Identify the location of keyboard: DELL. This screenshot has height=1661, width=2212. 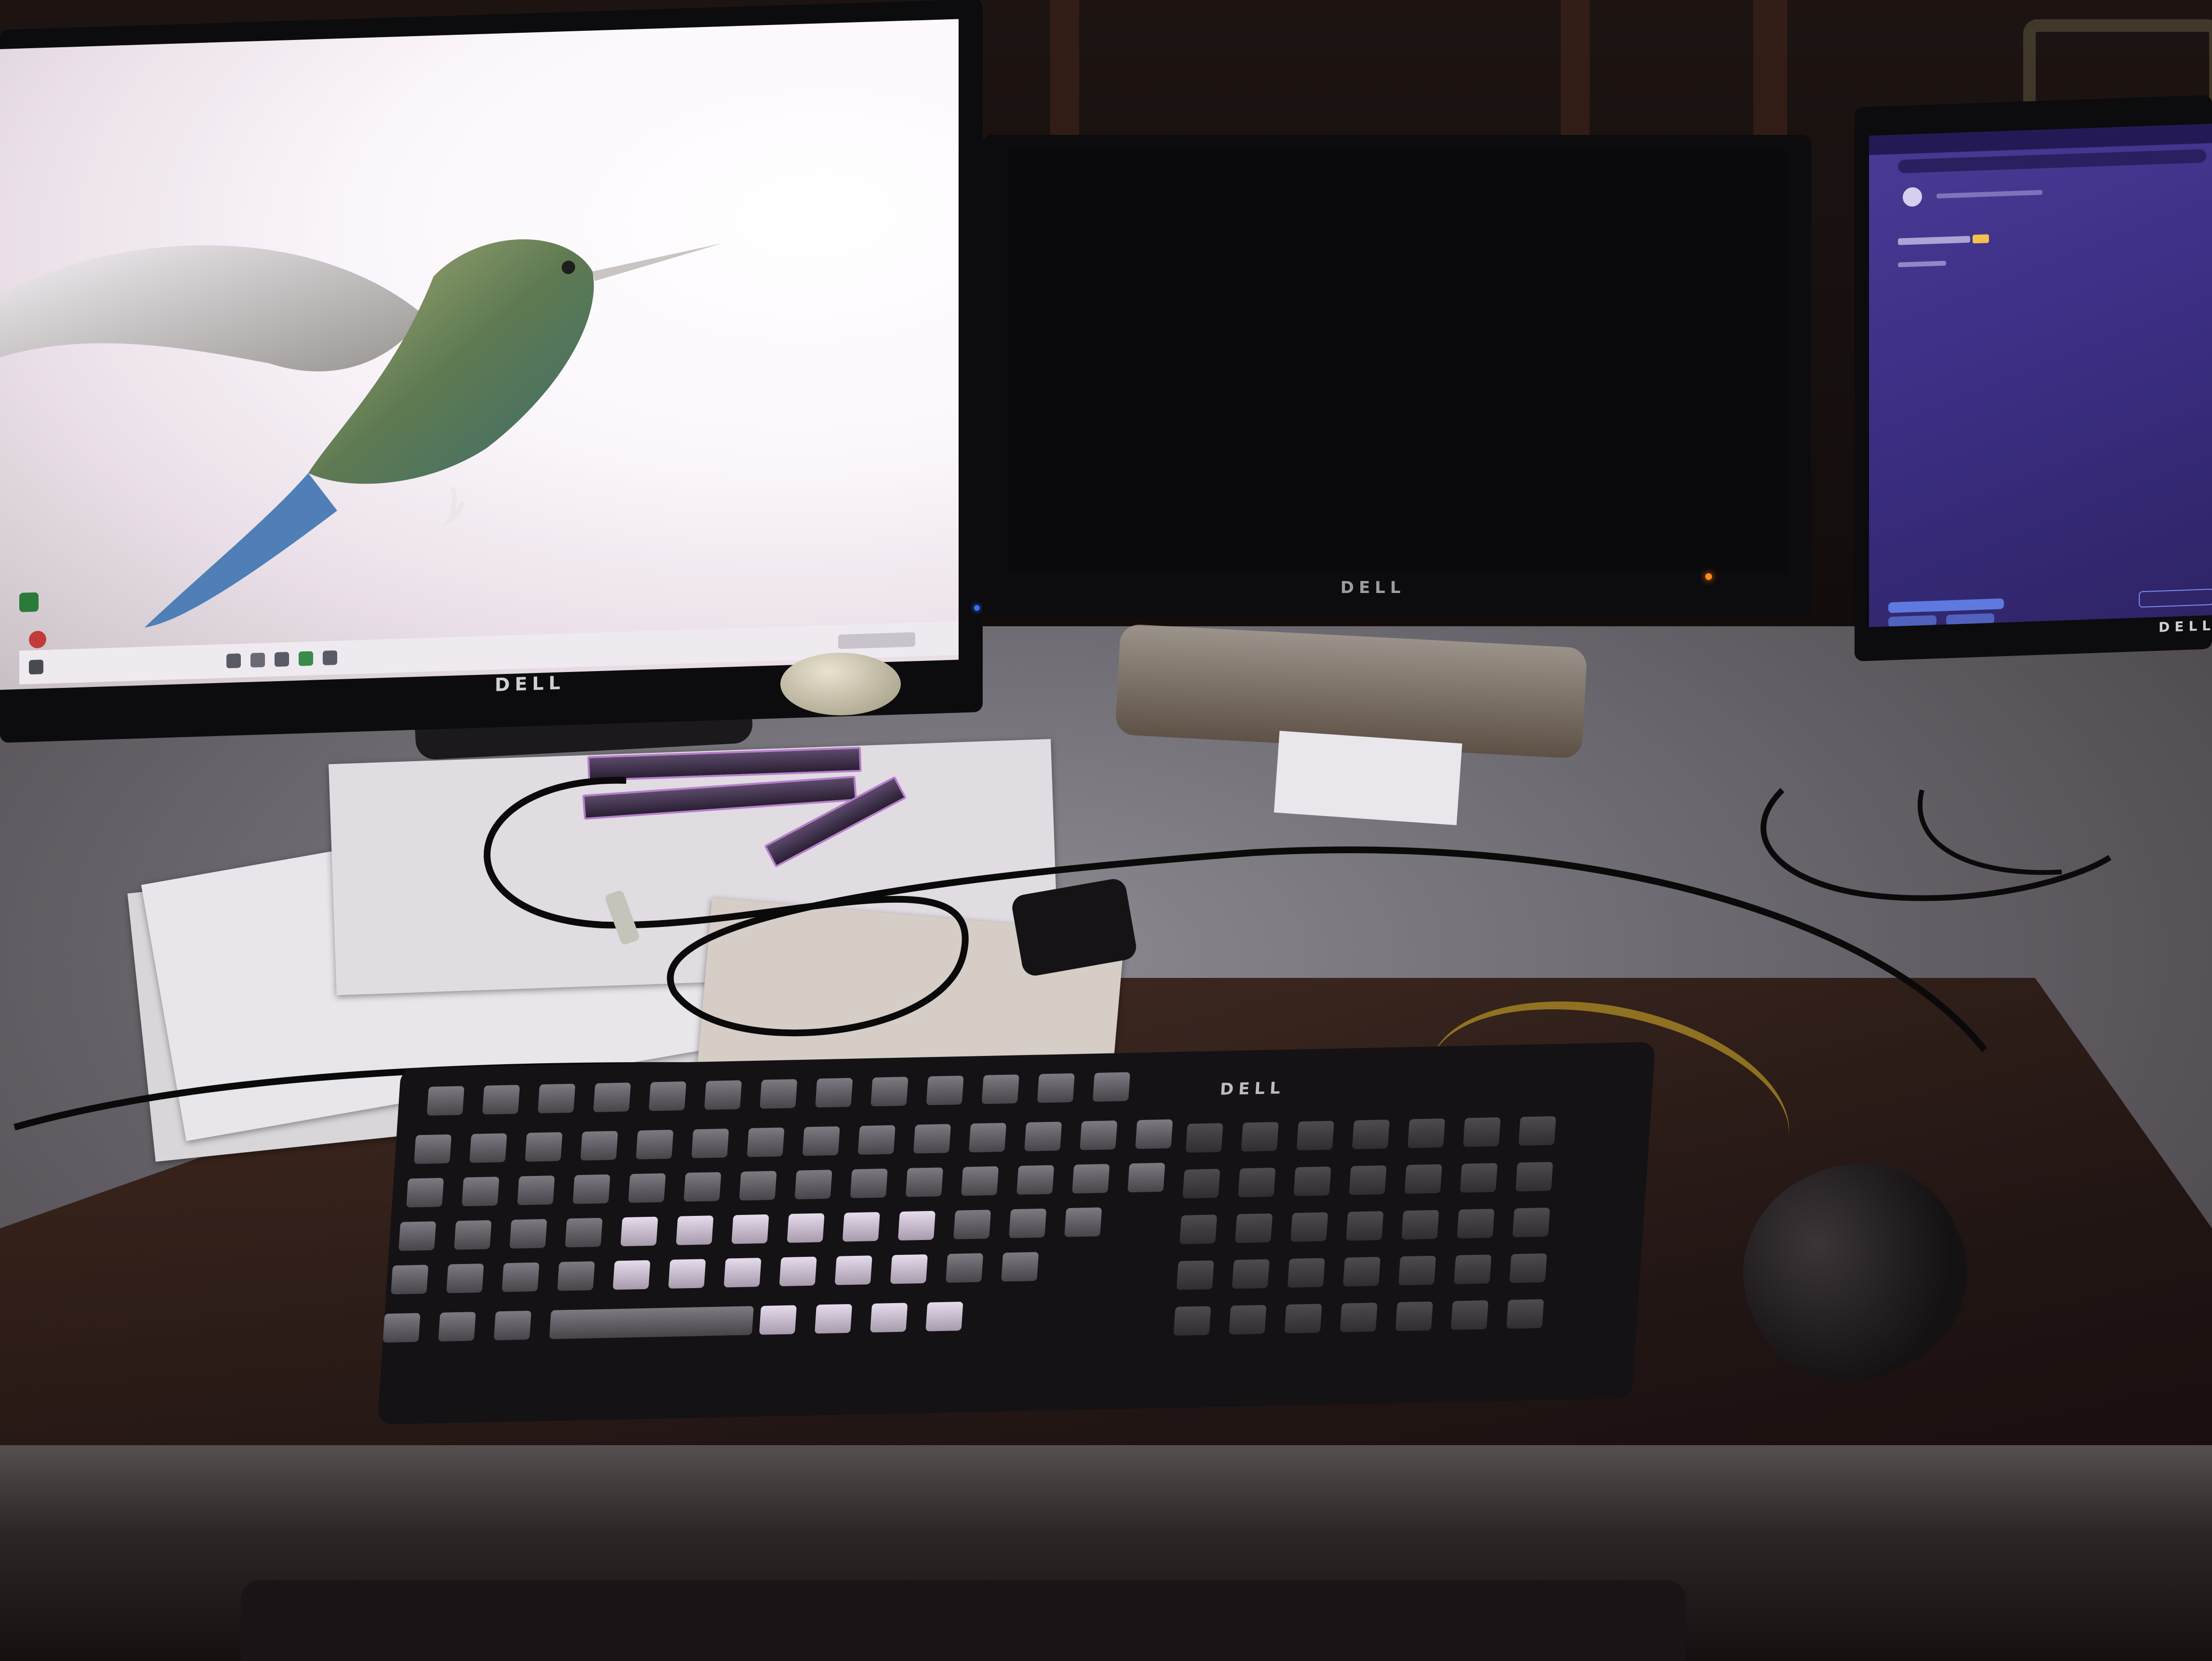
(1016, 1233).